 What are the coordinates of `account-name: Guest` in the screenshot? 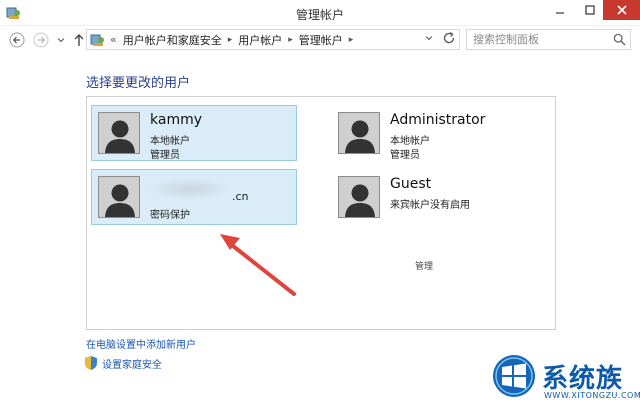 It's located at (411, 184).